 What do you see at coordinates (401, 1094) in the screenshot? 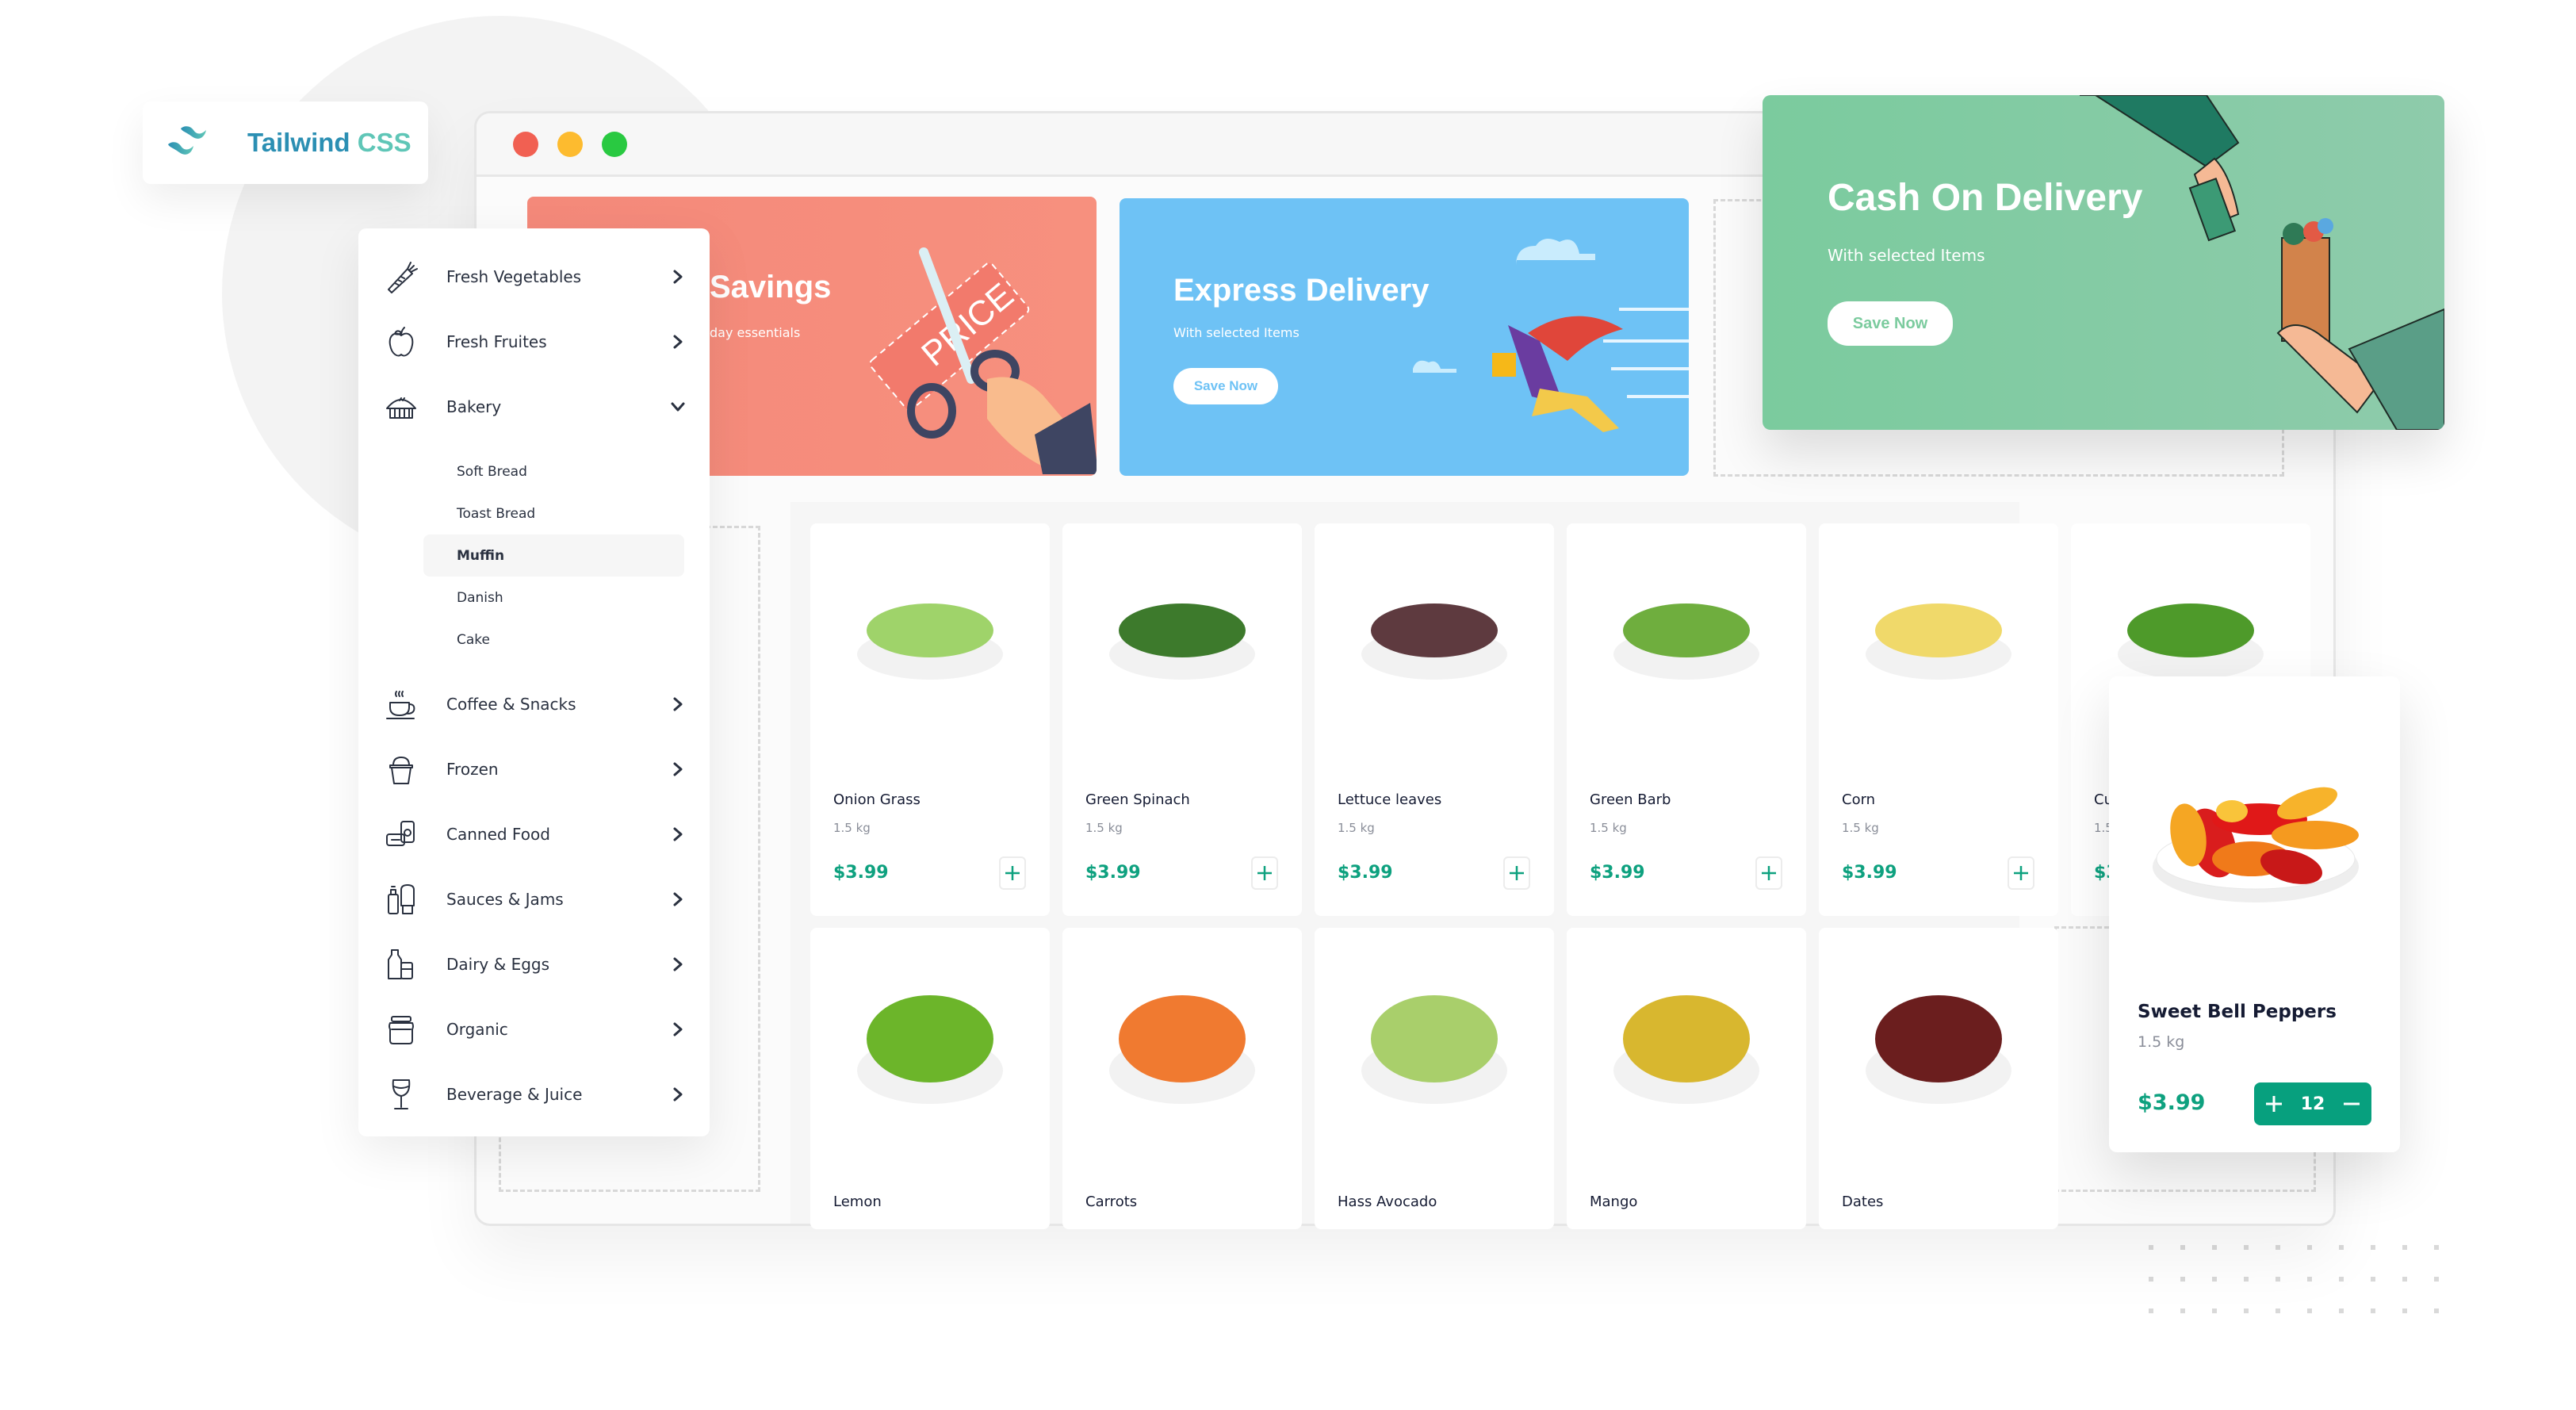
I see `wine-glass-icon` at bounding box center [401, 1094].